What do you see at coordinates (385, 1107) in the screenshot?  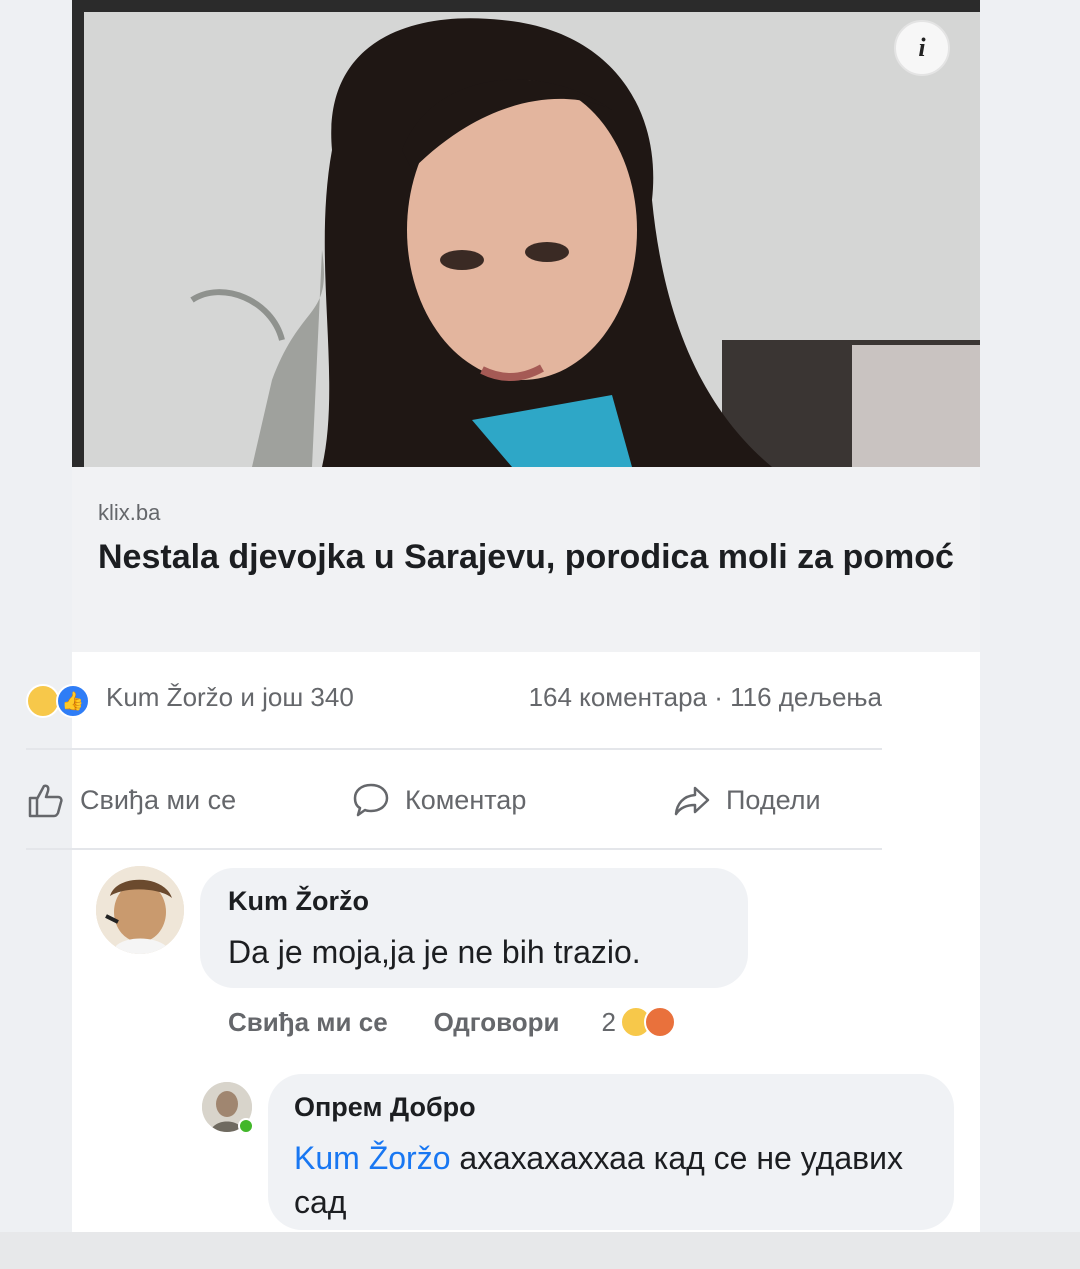 I see `reply-author: Опрем Добро` at bounding box center [385, 1107].